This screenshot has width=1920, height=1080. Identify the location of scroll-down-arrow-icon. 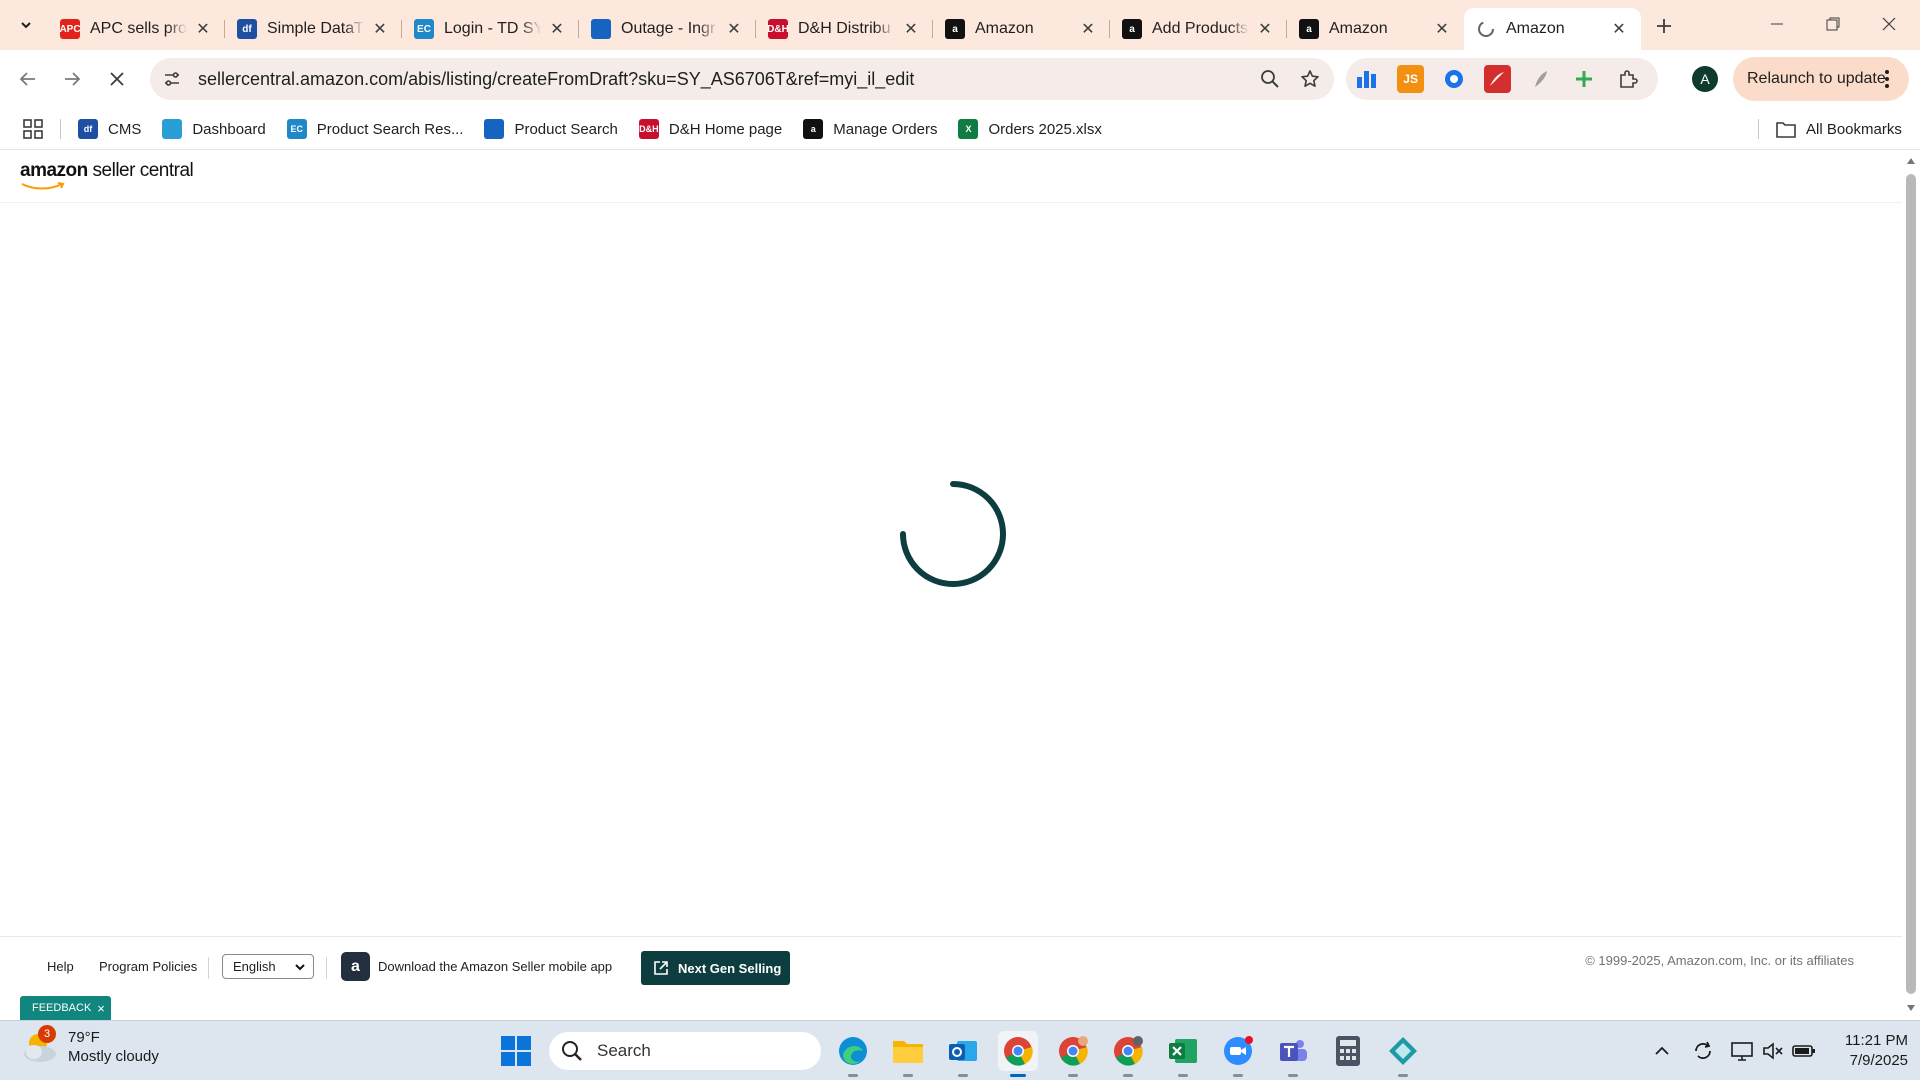
(1911, 1008).